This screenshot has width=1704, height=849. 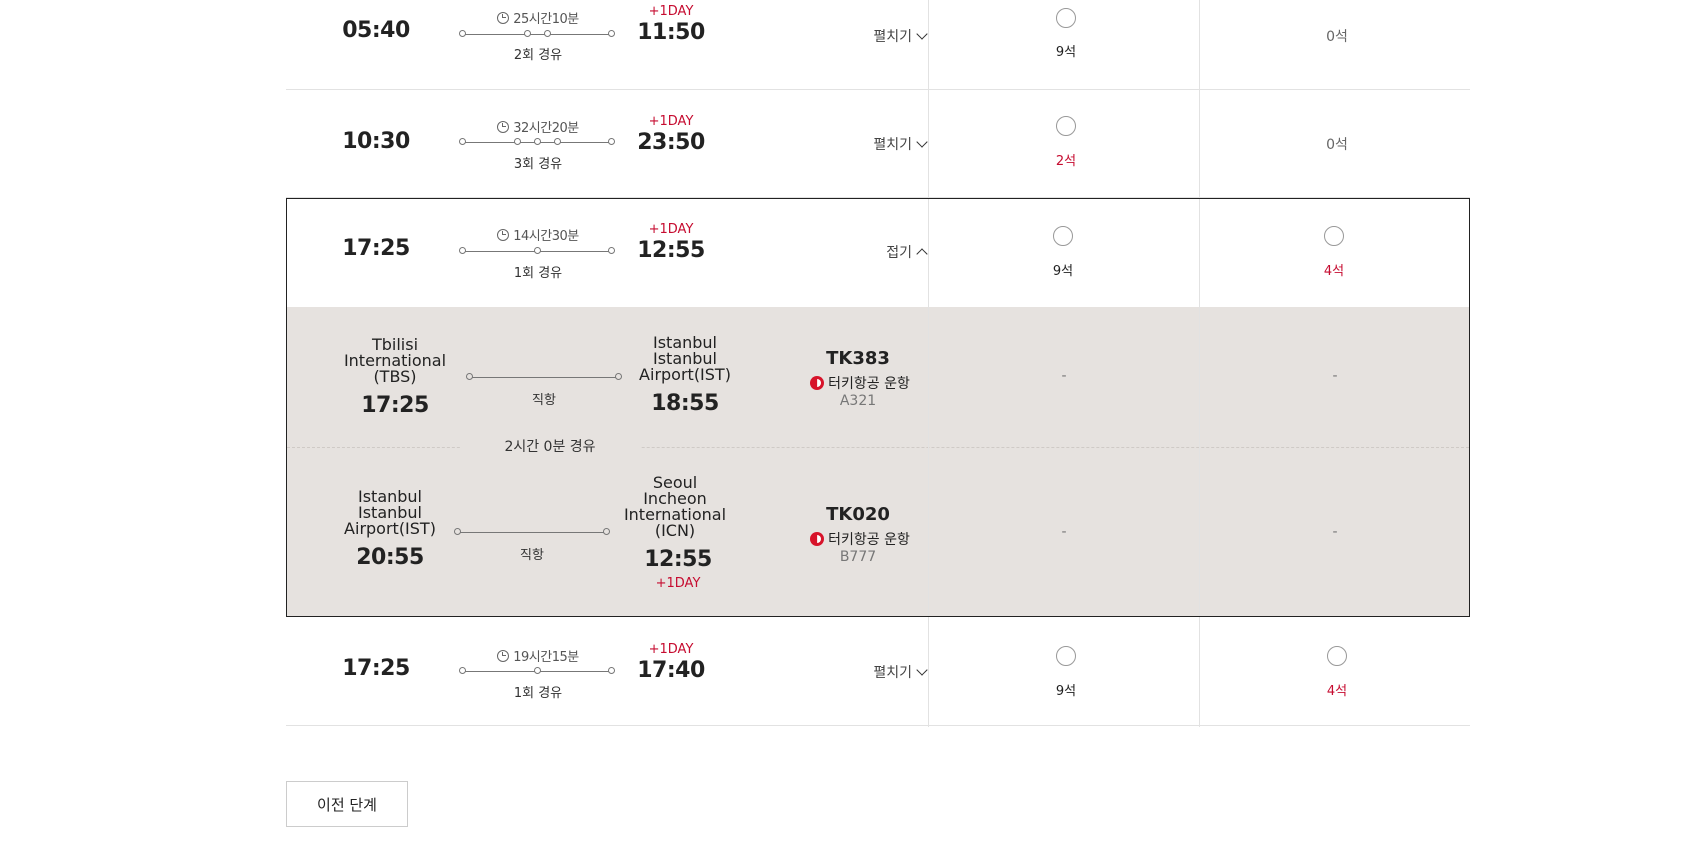 I want to click on duration: 19시간15분, so click(x=538, y=655).